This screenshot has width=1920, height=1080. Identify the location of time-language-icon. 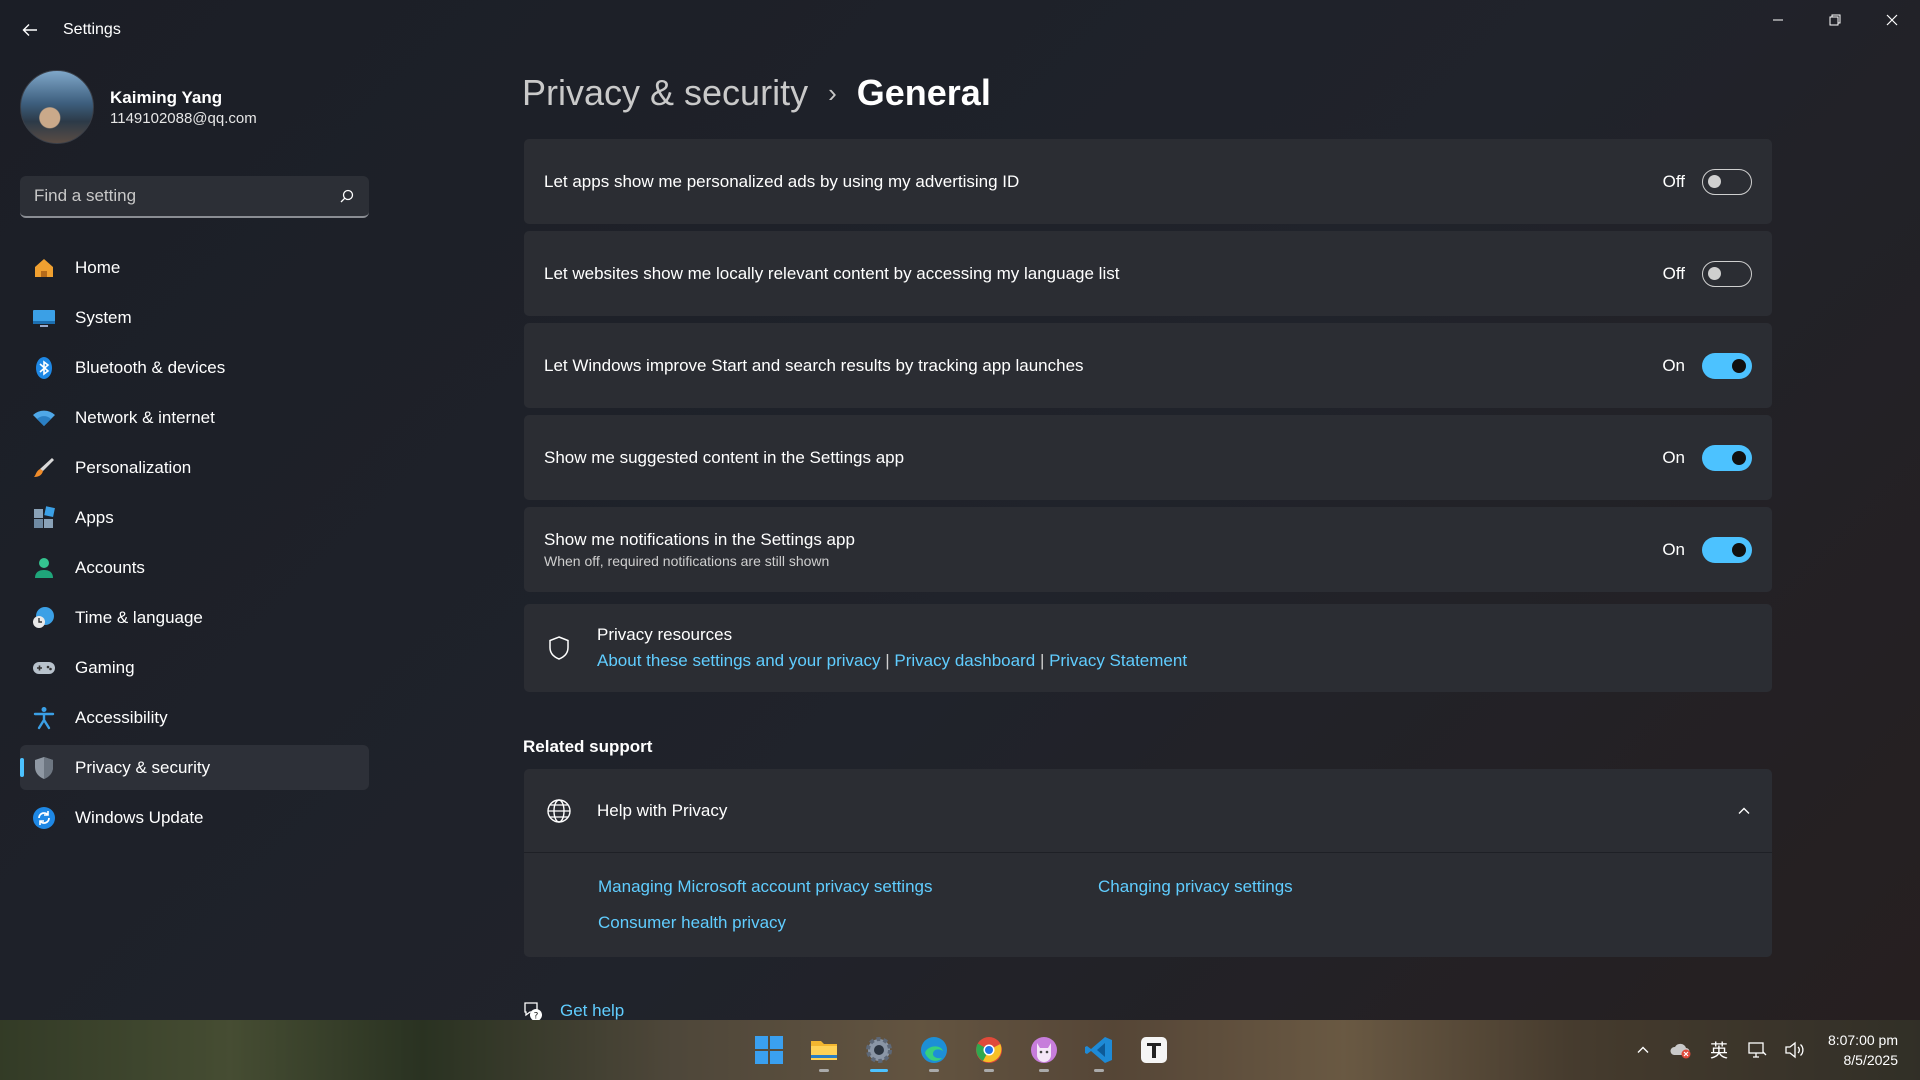
(44, 618).